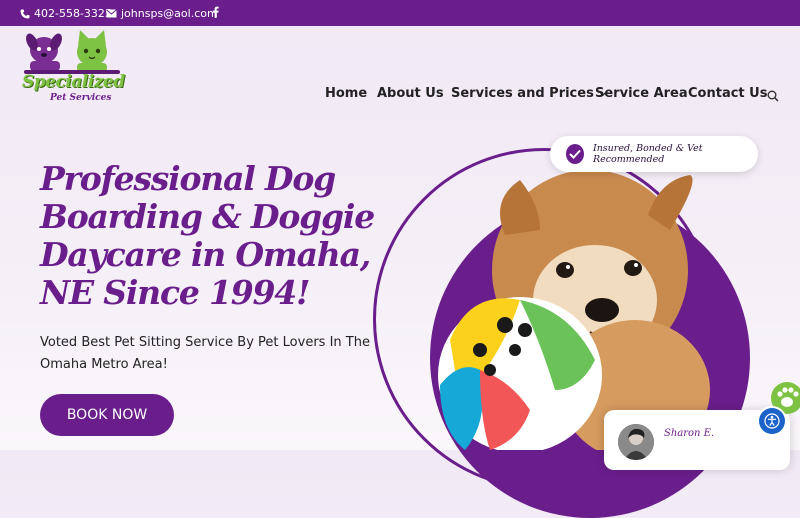  Describe the element at coordinates (81, 98) in the screenshot. I see `logo-tagline: Pet Services` at that location.